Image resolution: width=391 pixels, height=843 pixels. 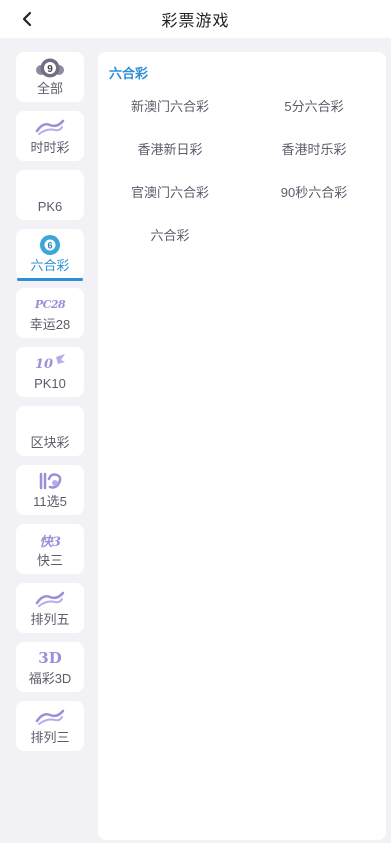 I want to click on sidebar-item-label: 排列三, so click(x=50, y=737).